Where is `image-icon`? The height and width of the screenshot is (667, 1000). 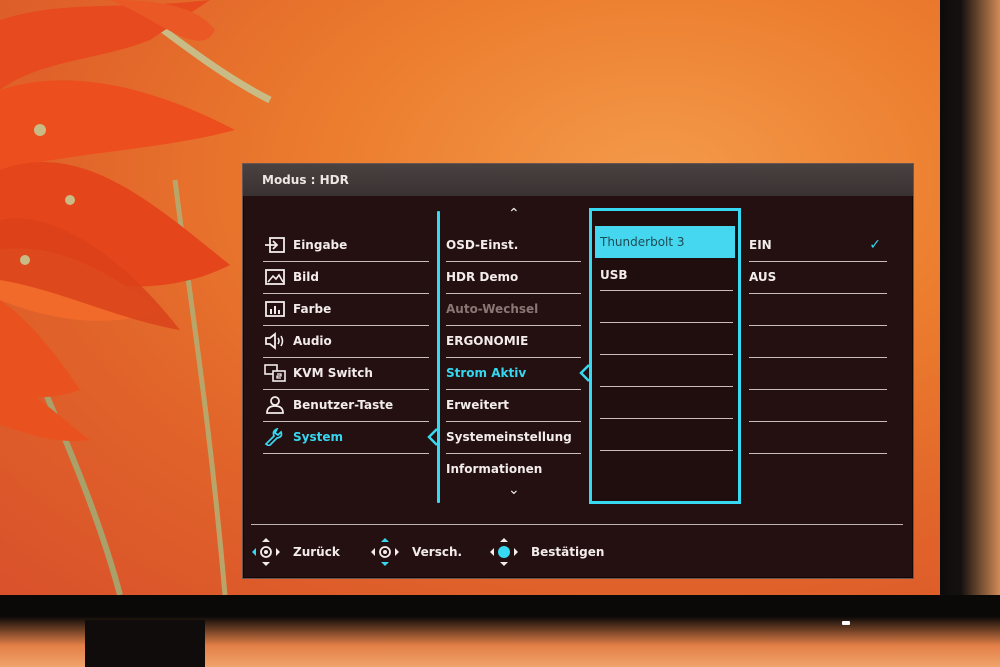
image-icon is located at coordinates (275, 277).